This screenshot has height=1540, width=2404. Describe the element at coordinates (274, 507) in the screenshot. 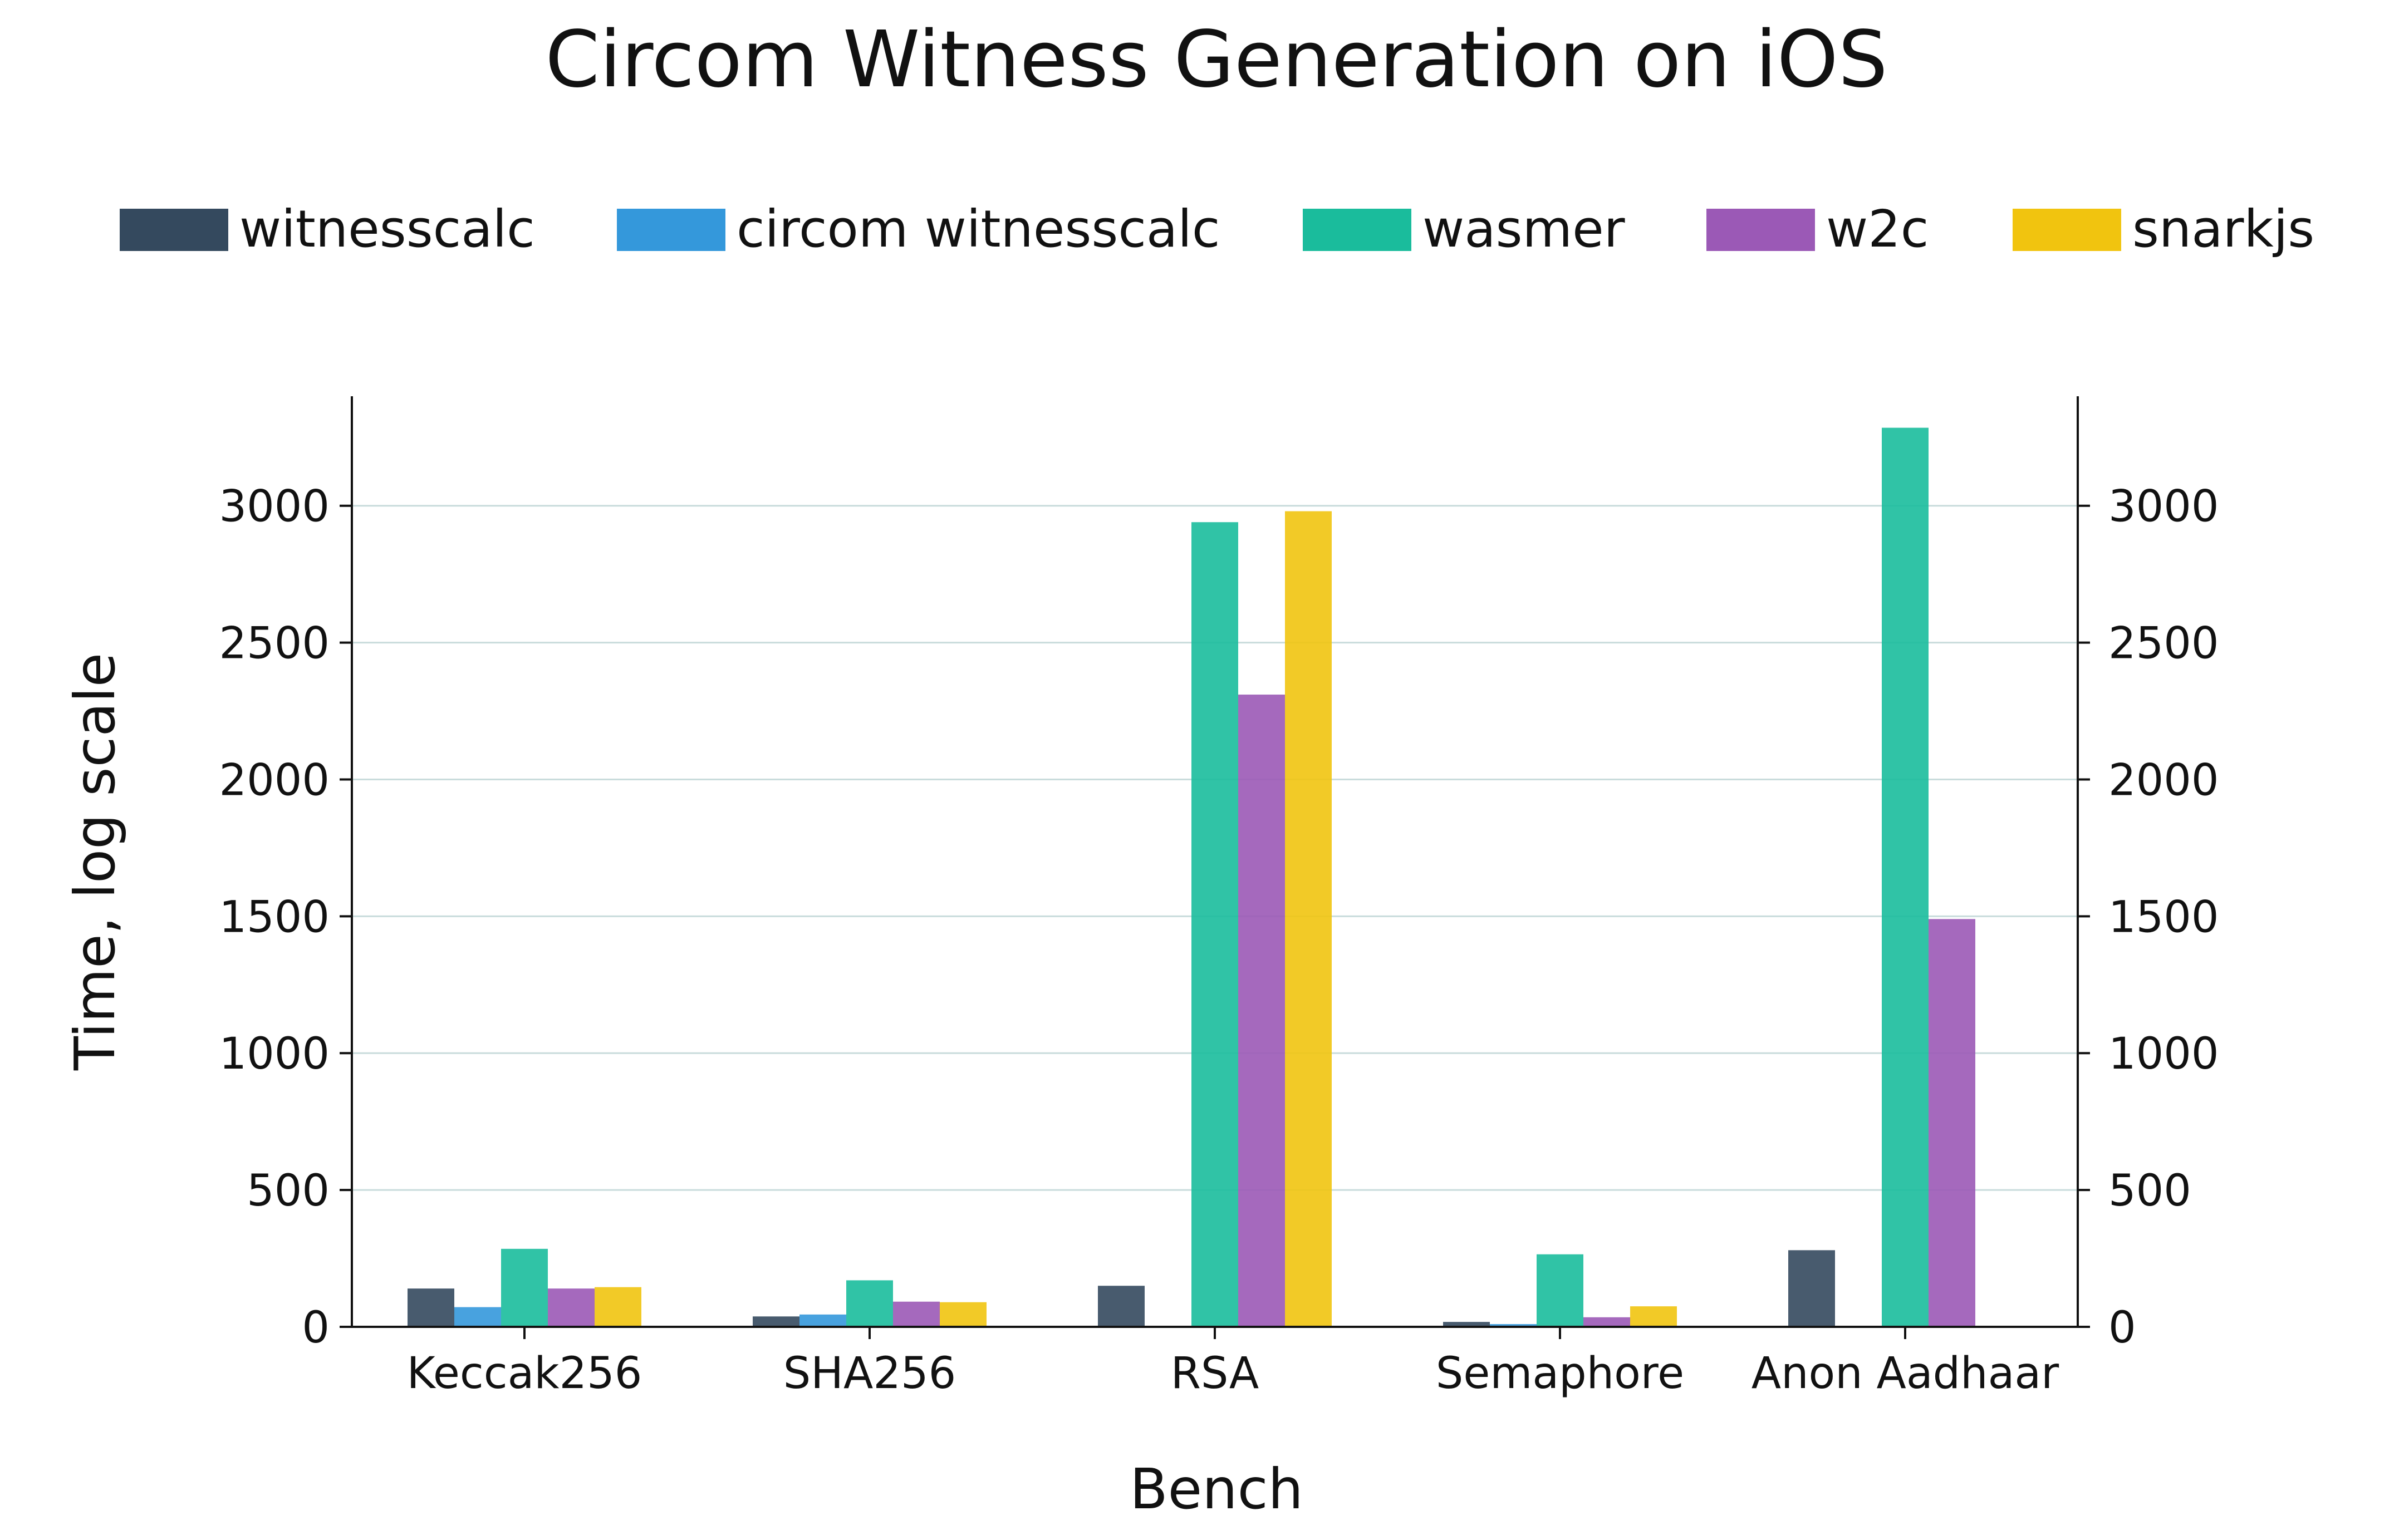

I see `y-tick-label: 3000` at that location.